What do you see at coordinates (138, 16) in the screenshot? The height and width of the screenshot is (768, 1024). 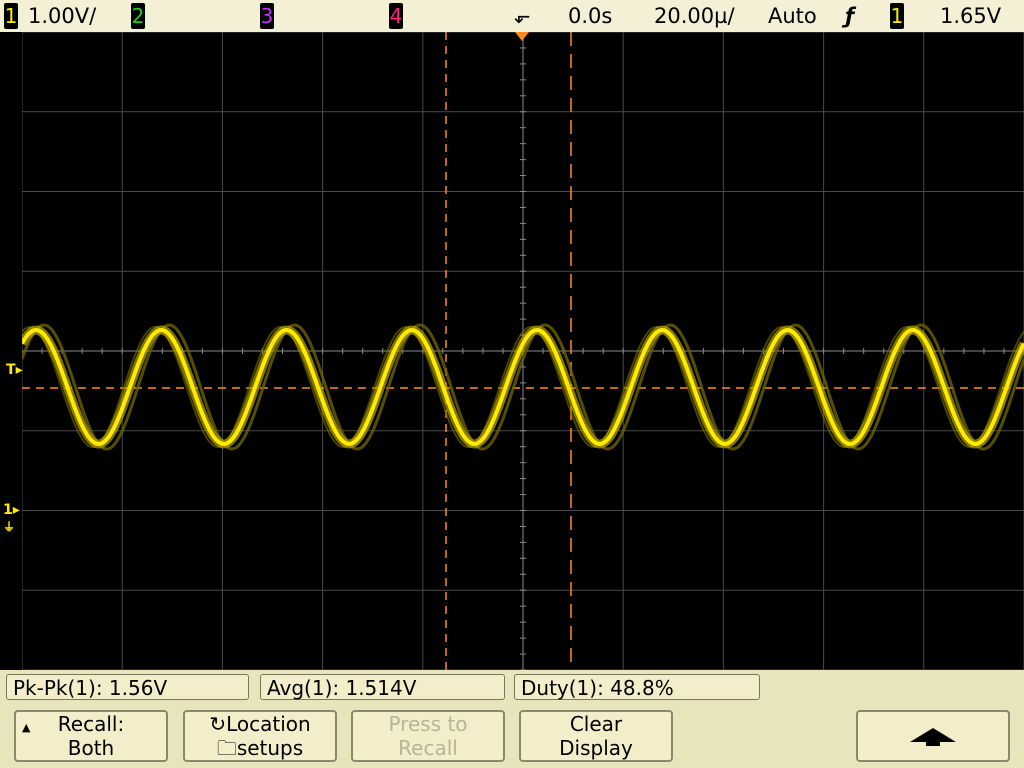 I see `channel-2-indicator: 2` at bounding box center [138, 16].